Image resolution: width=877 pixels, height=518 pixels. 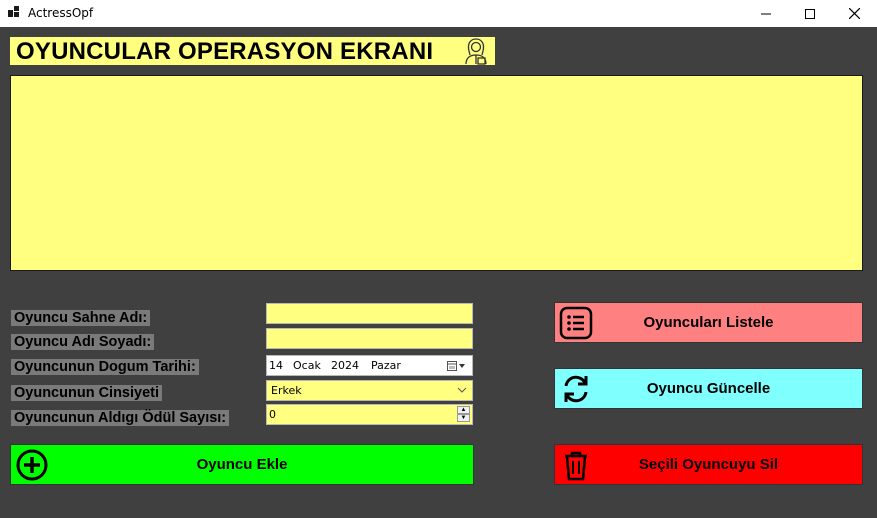 What do you see at coordinates (307, 365) in the screenshot?
I see `birth-month: Ocak` at bounding box center [307, 365].